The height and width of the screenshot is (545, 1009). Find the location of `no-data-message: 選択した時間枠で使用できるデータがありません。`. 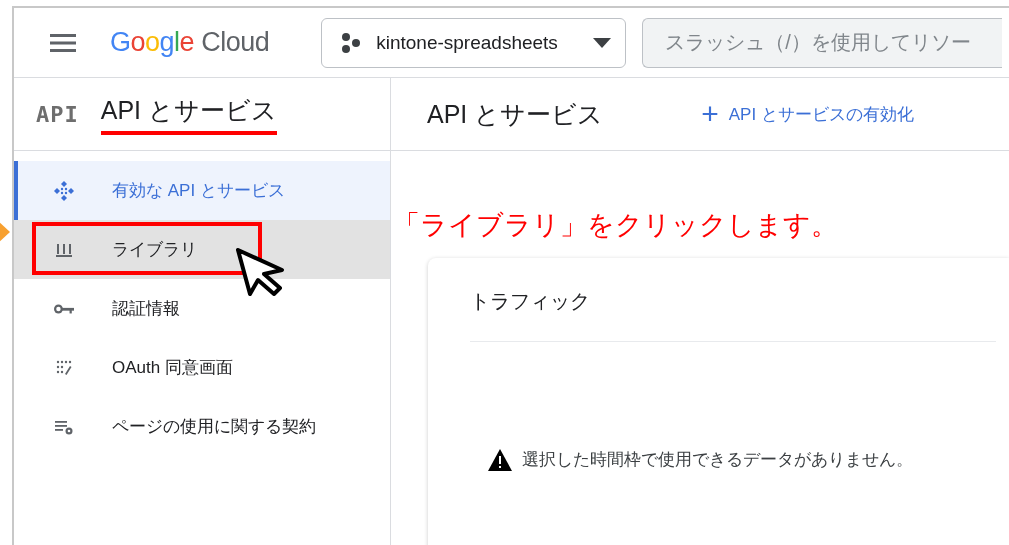

no-data-message: 選択した時間枠で使用できるデータがありません。 is located at coordinates (717, 460).